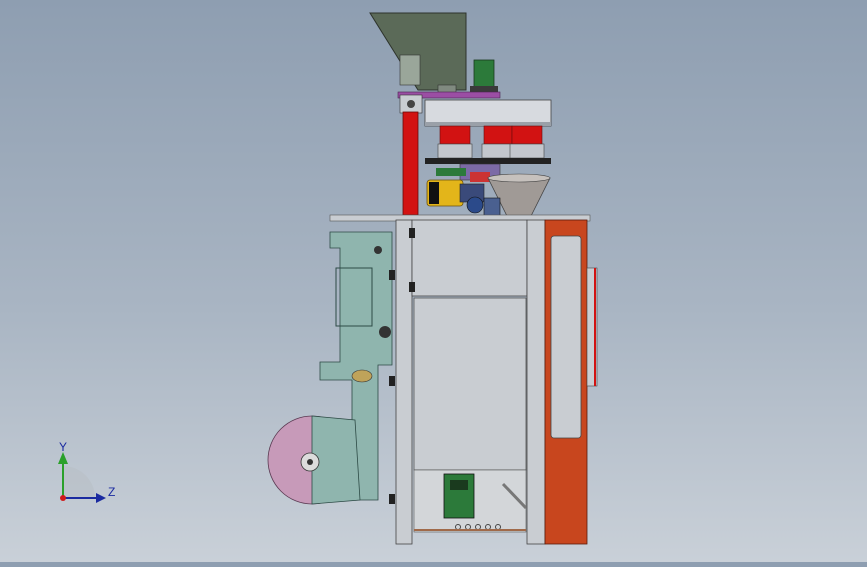  What do you see at coordinates (470, 384) in the screenshot?
I see `middle-panel` at bounding box center [470, 384].